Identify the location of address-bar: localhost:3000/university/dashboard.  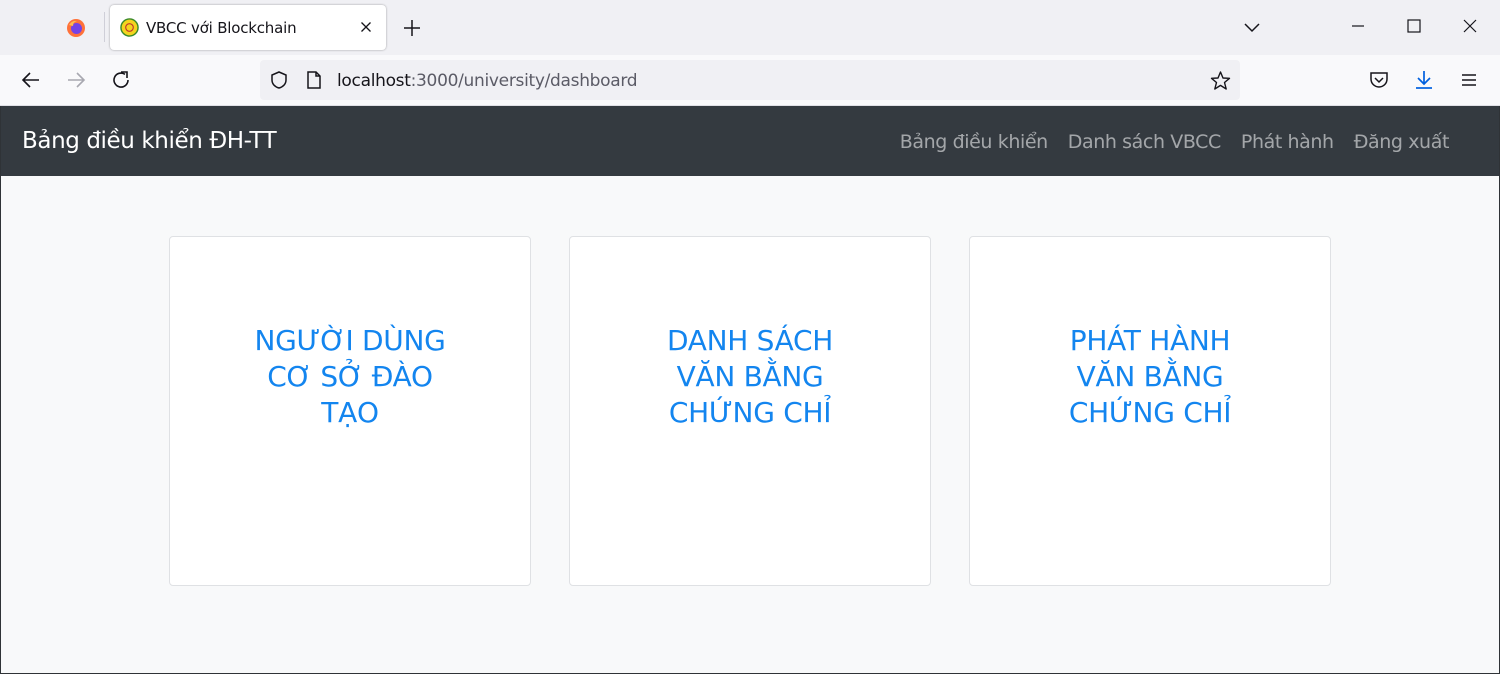
(750, 80).